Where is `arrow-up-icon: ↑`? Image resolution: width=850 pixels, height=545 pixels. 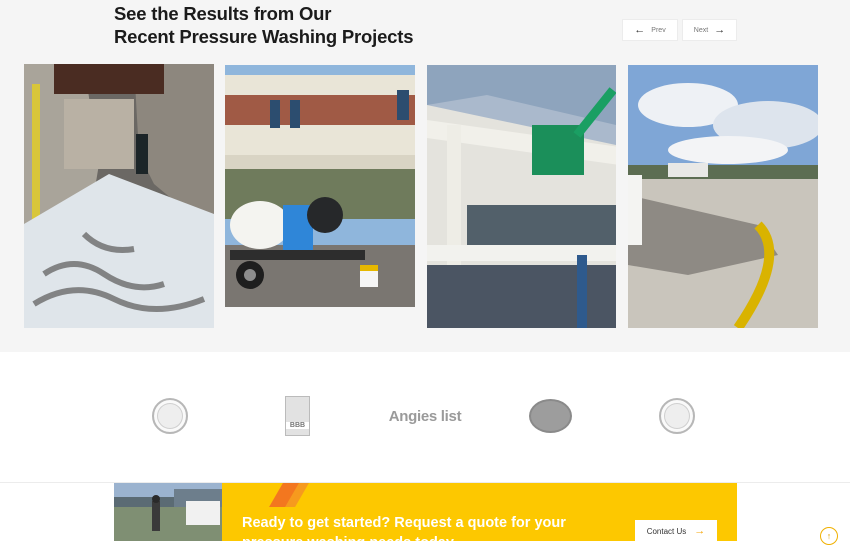 arrow-up-icon: ↑ is located at coordinates (829, 536).